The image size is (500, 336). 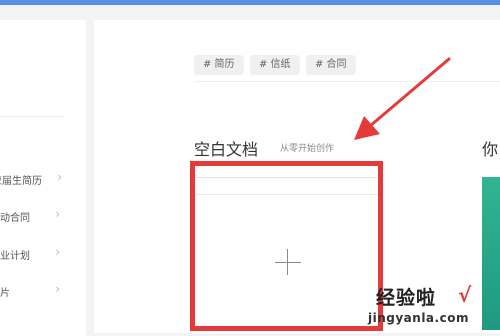 What do you see at coordinates (406, 298) in the screenshot?
I see `watermark-text: 经验啦` at bounding box center [406, 298].